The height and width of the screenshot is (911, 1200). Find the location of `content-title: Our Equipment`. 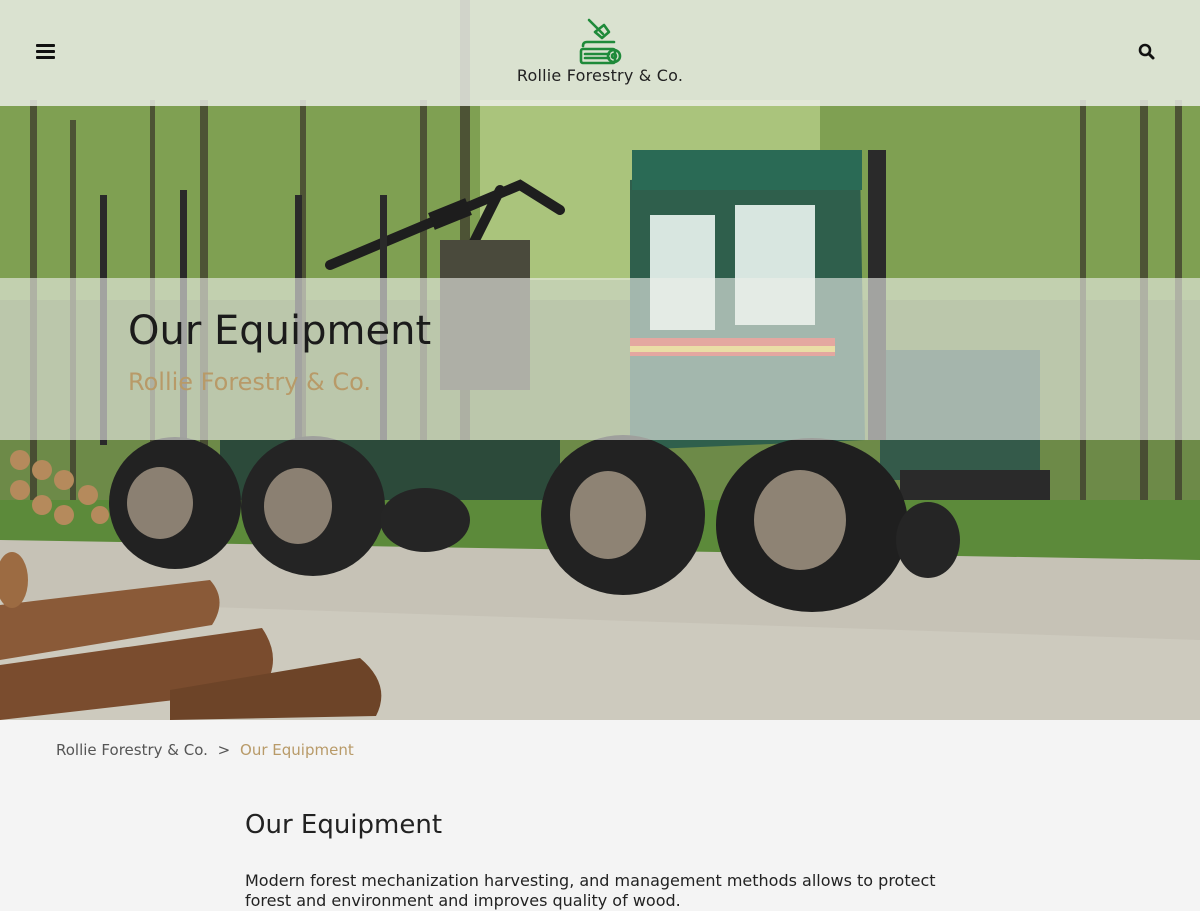

content-title: Our Equipment is located at coordinates (344, 825).